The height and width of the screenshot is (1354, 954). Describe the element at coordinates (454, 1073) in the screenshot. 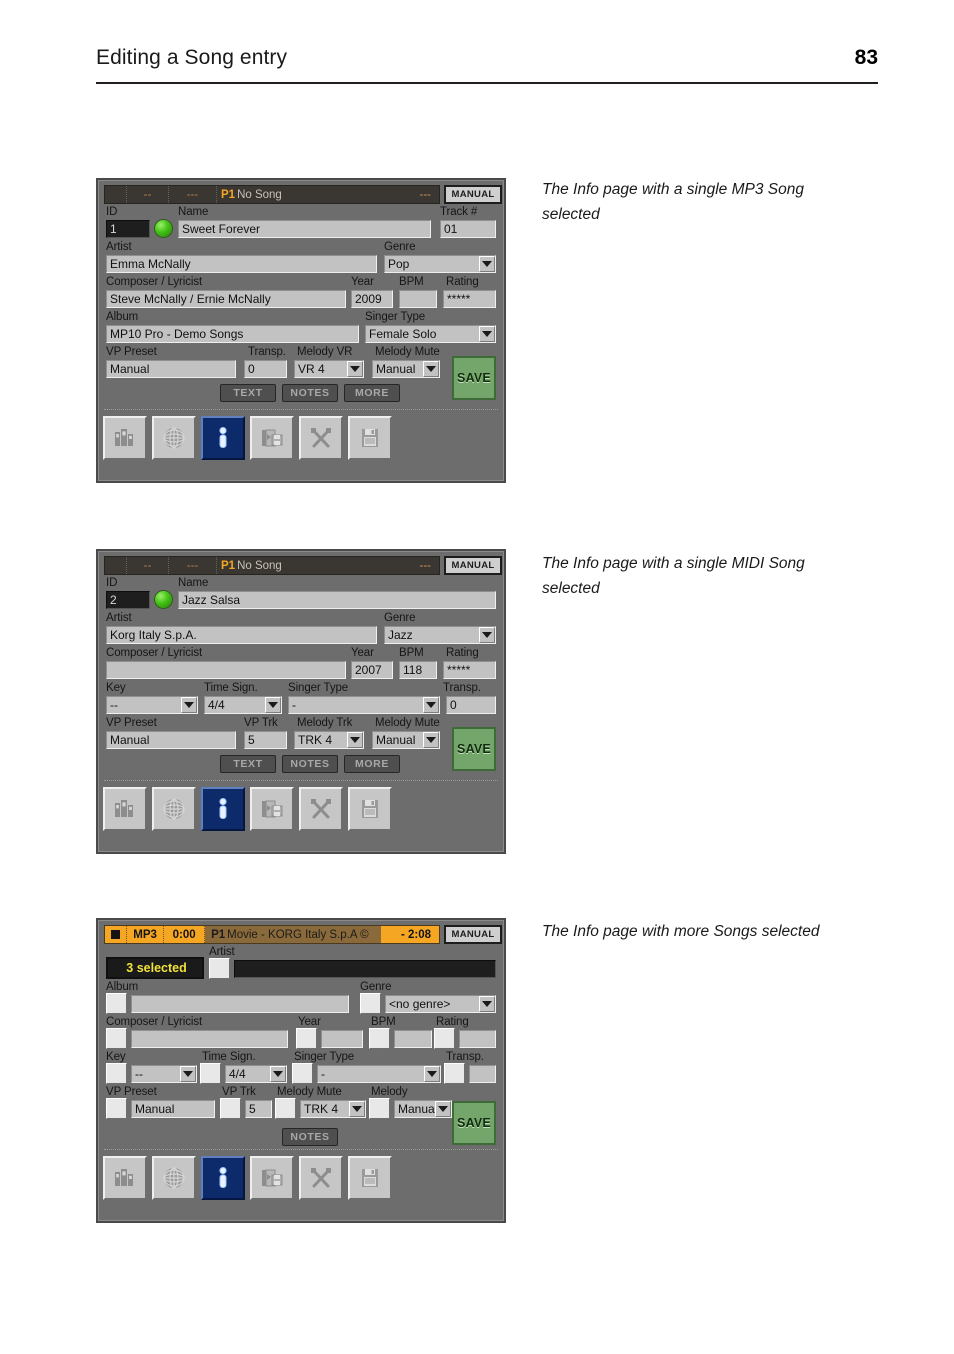

I see `transp-checkbox` at that location.